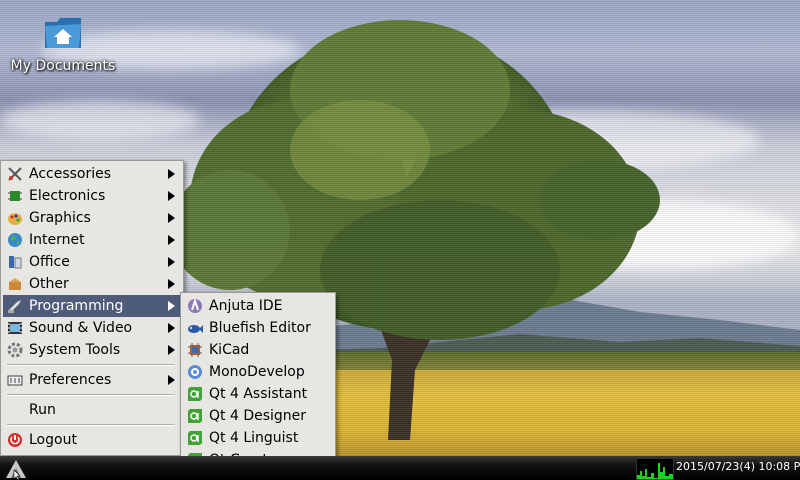  Describe the element at coordinates (53, 440) in the screenshot. I see `menu-item-label: Logout` at that location.